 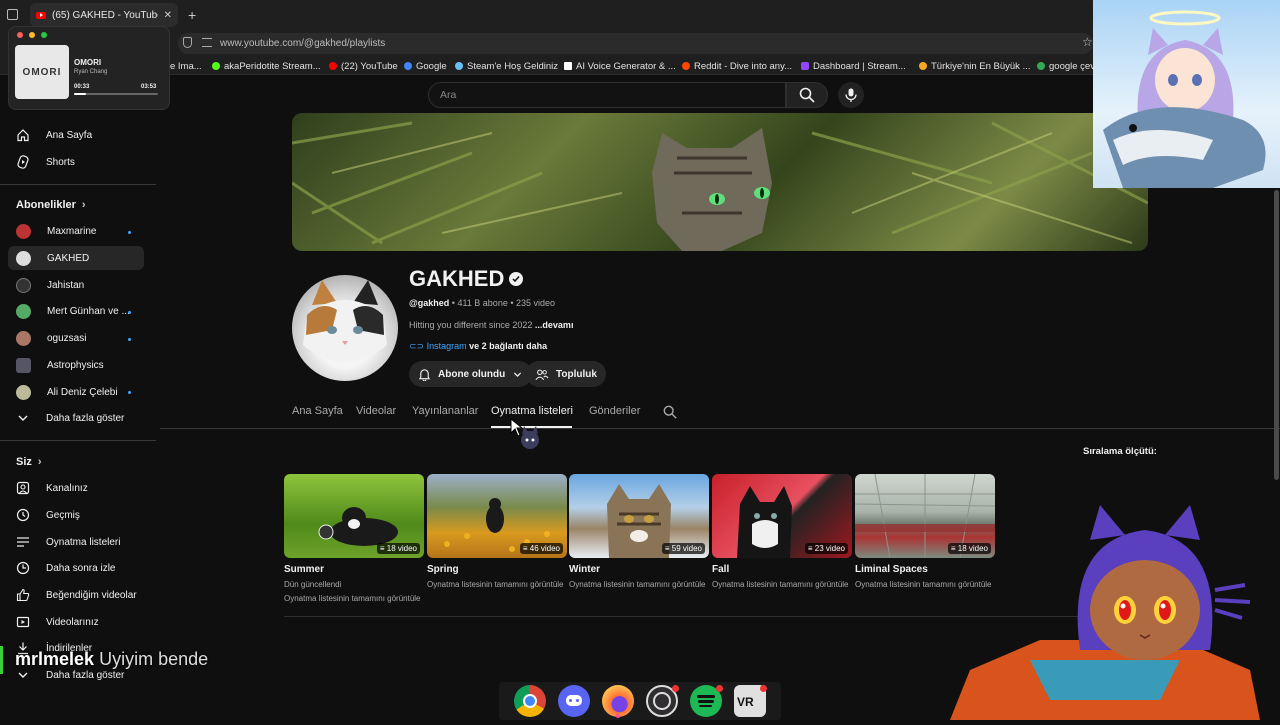 I want to click on sidebar-sub-item: GAKHED, so click(x=76, y=258).